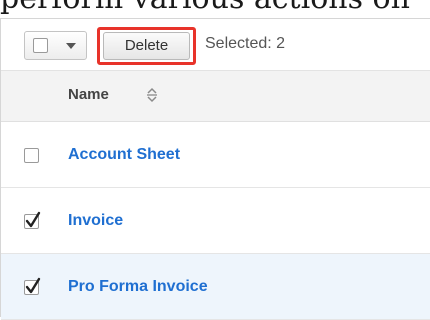 This screenshot has width=430, height=320. What do you see at coordinates (138, 287) in the screenshot?
I see `row-link: Pro Forma Invoice` at bounding box center [138, 287].